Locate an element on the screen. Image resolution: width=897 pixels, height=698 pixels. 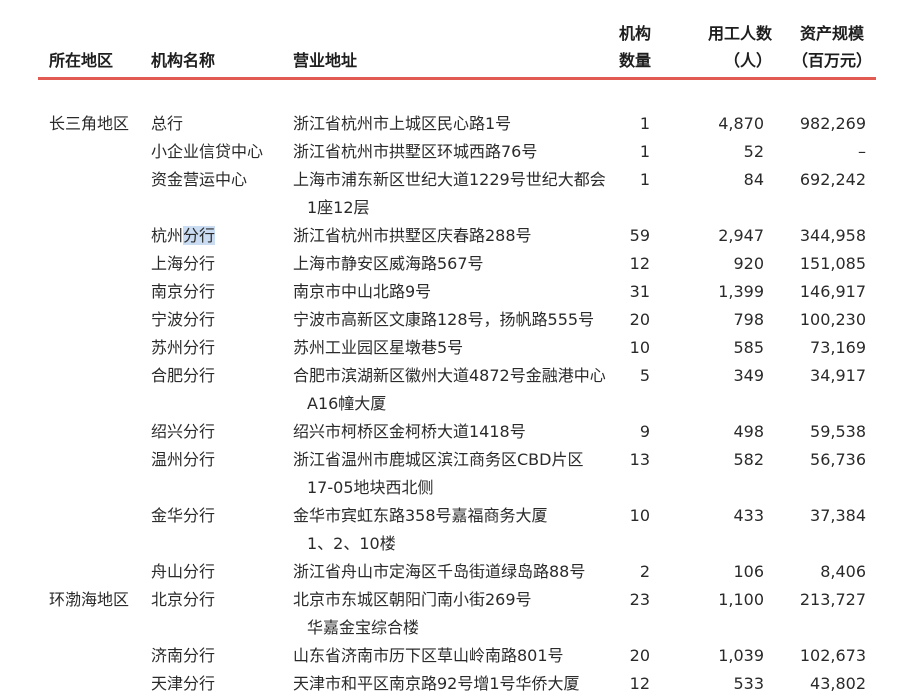
address-cell: 苏州工业园区星墩巷5号 is located at coordinates (378, 348).